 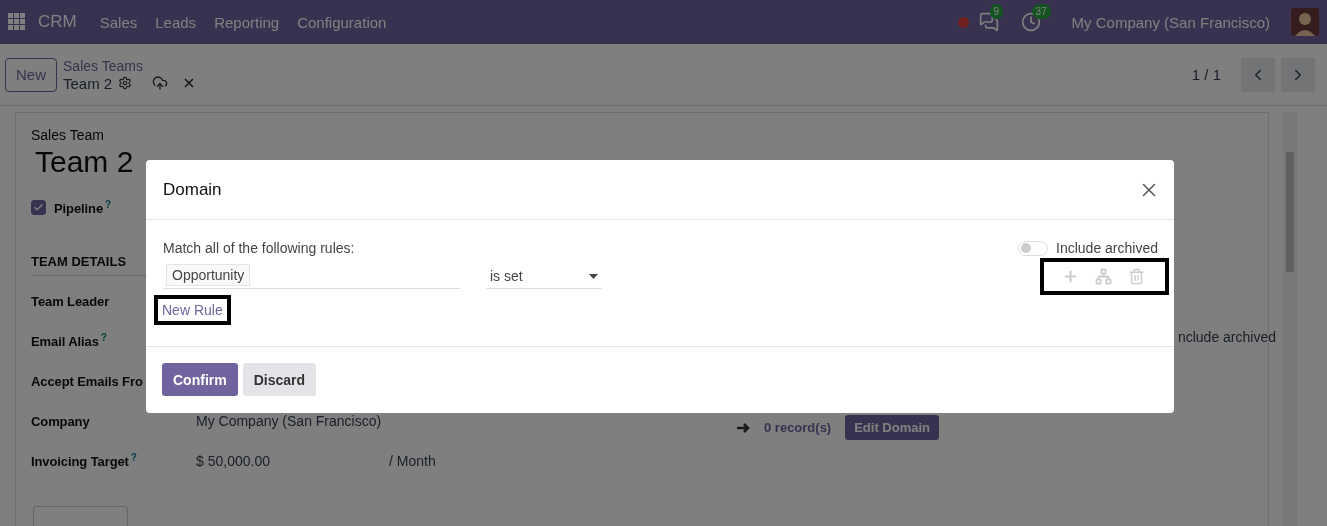 What do you see at coordinates (311, 276) in the screenshot?
I see `field-path-input: Opportunity` at bounding box center [311, 276].